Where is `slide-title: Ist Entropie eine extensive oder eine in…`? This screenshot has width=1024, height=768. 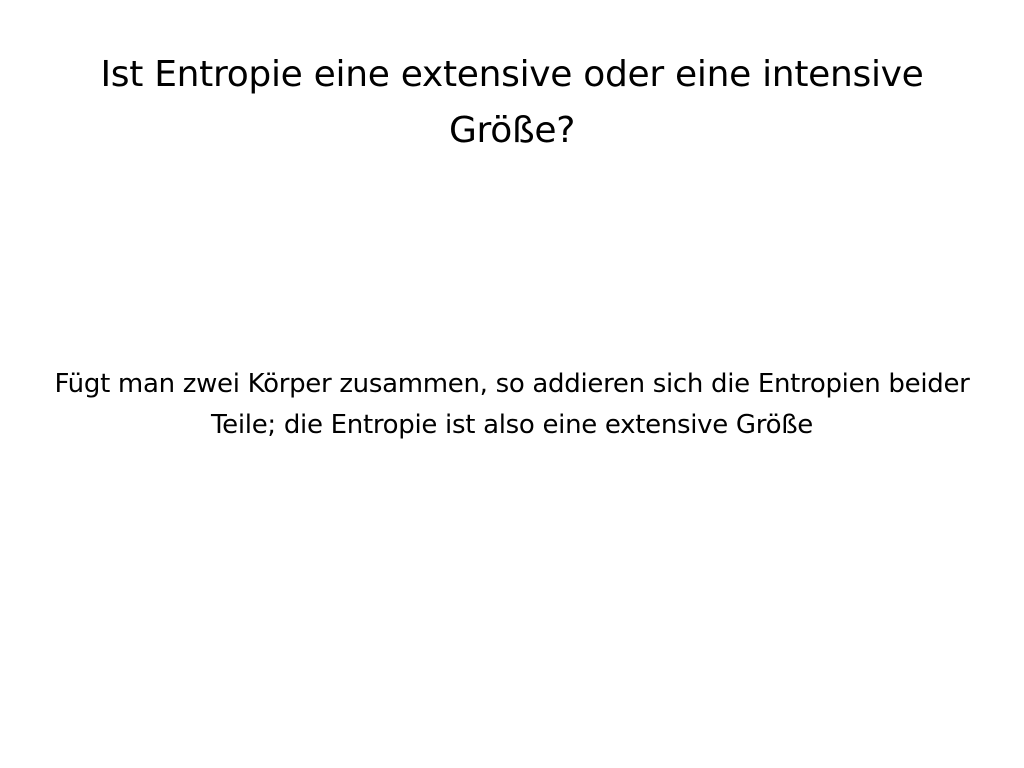 slide-title: Ist Entropie eine extensive oder eine in… is located at coordinates (512, 102).